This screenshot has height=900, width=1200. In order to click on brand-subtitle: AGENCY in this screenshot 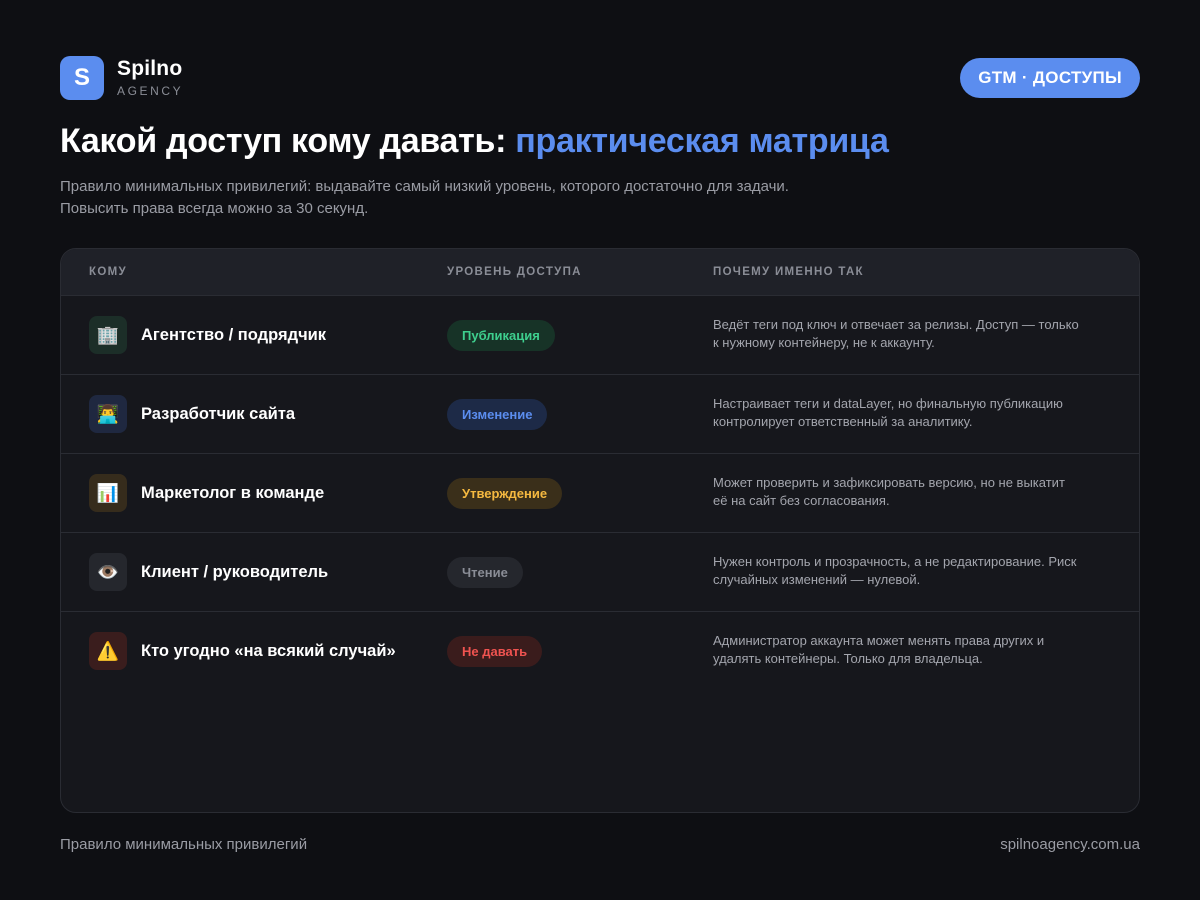, I will do `click(150, 91)`.